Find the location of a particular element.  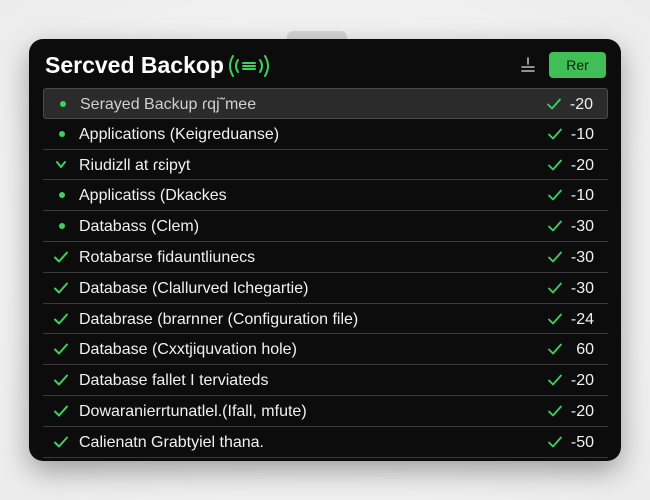

row-value: 60 is located at coordinates (585, 350).